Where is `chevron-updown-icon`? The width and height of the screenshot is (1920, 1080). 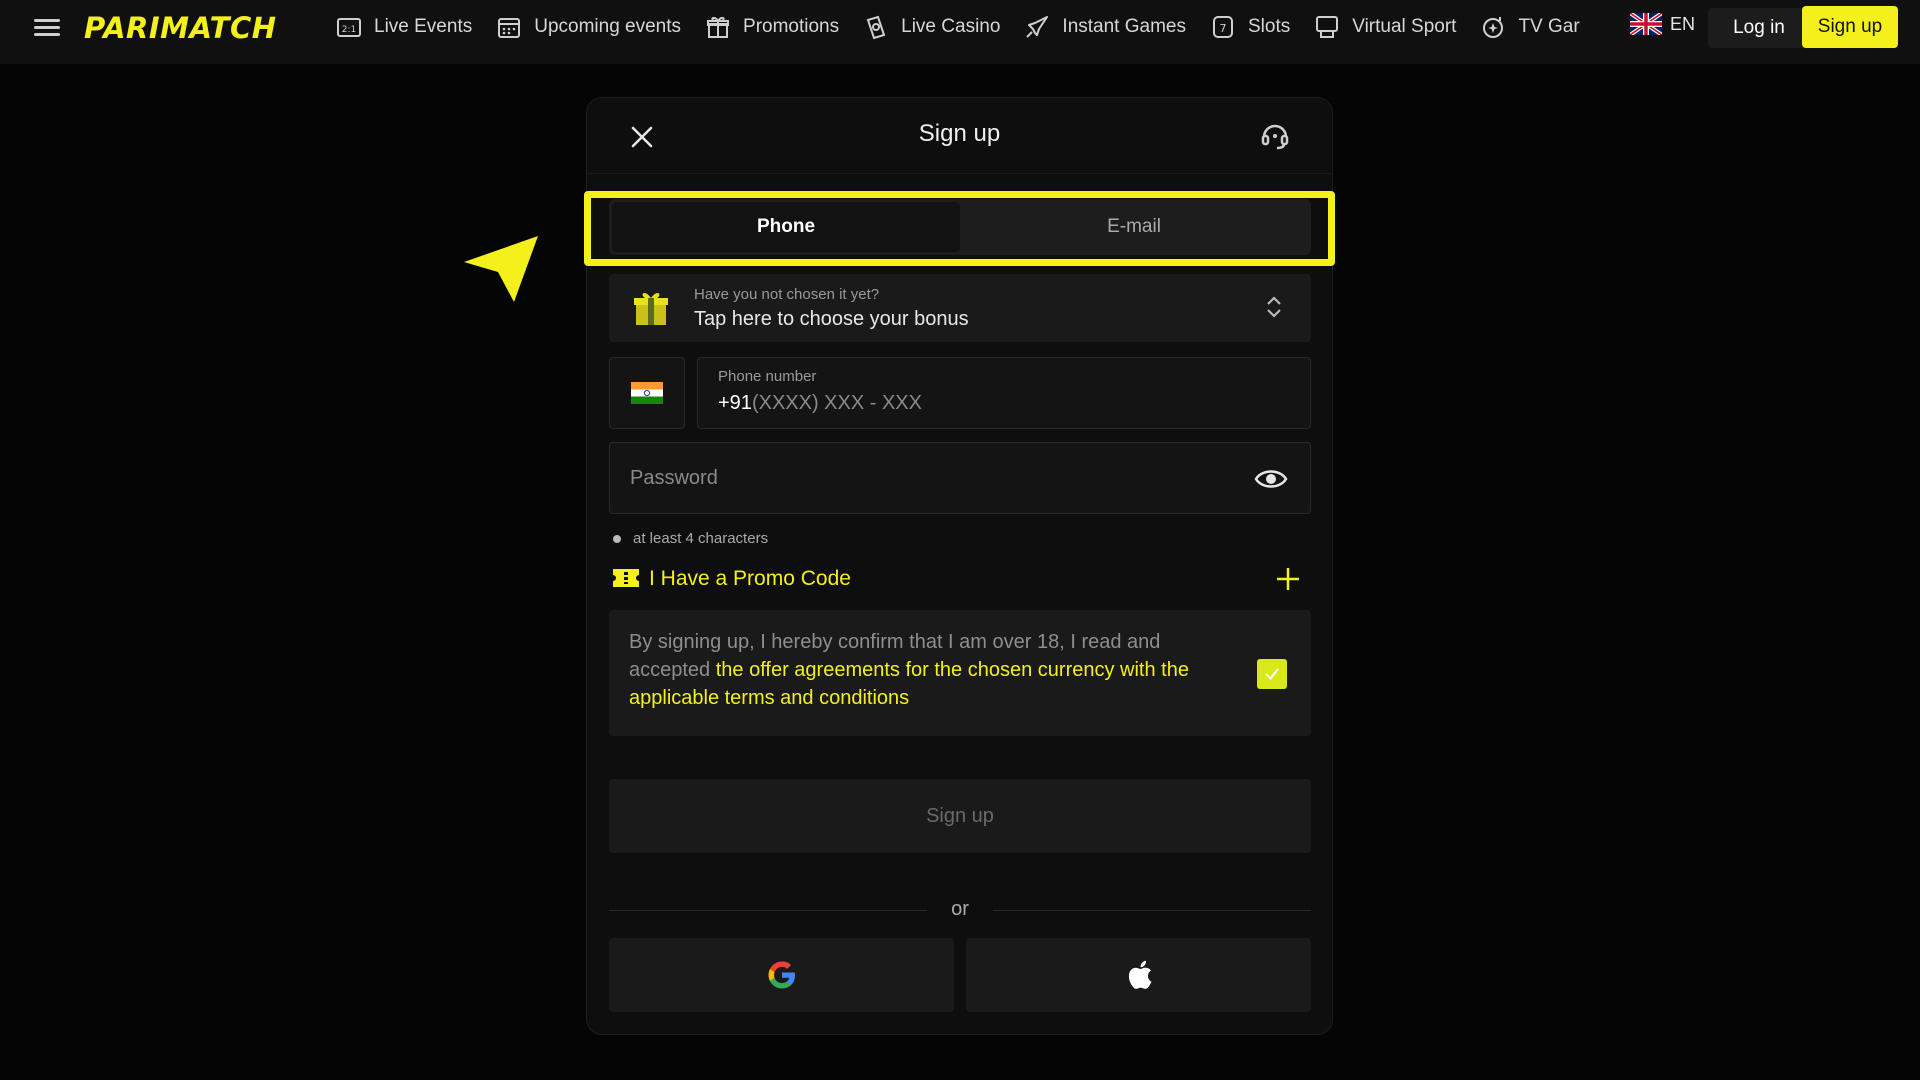
chevron-updown-icon is located at coordinates (1274, 307).